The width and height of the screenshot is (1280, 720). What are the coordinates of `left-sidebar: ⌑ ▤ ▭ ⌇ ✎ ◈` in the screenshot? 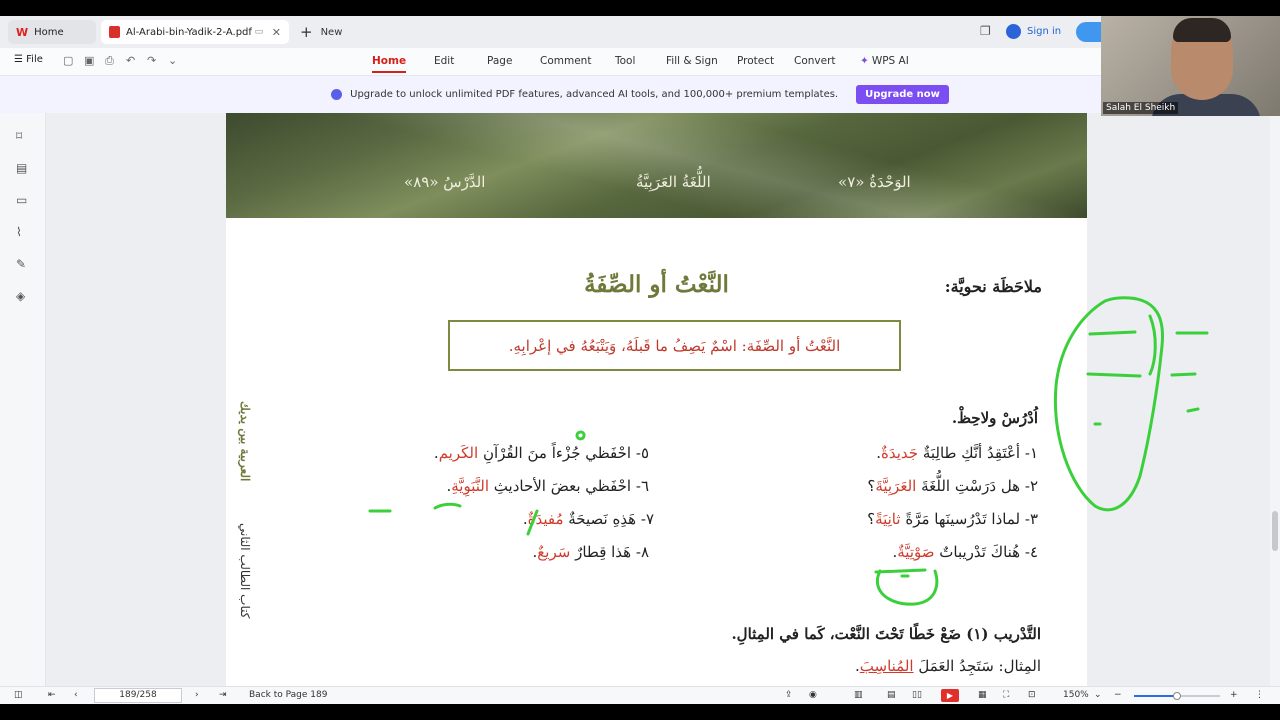 It's located at (23, 399).